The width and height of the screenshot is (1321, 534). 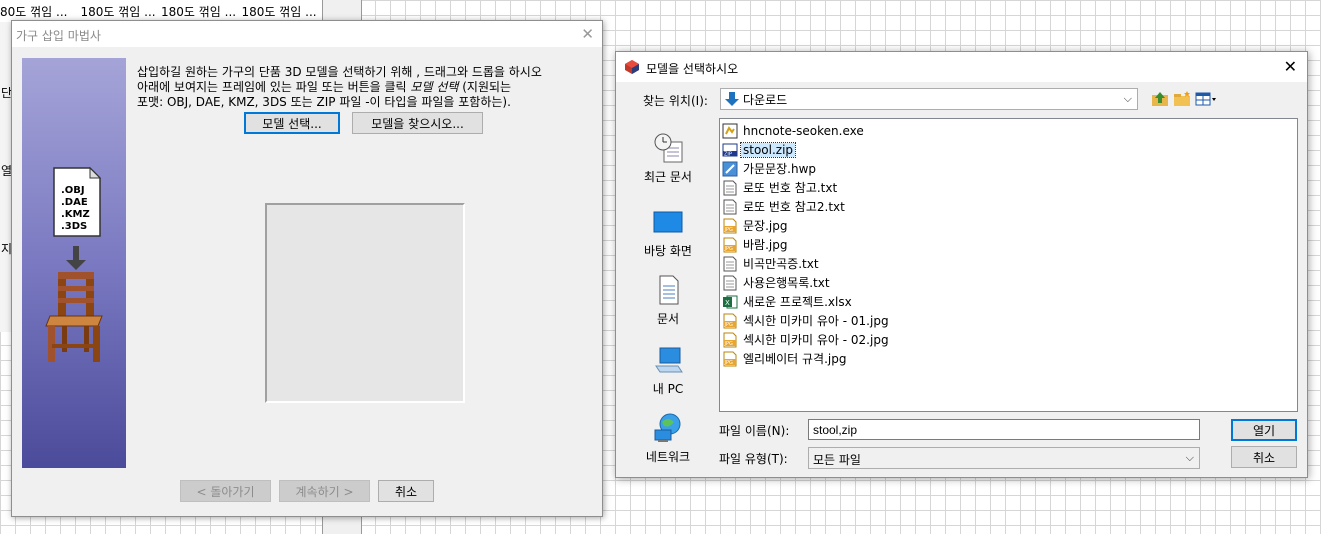 What do you see at coordinates (1264, 430) in the screenshot?
I see `open-button: 열기` at bounding box center [1264, 430].